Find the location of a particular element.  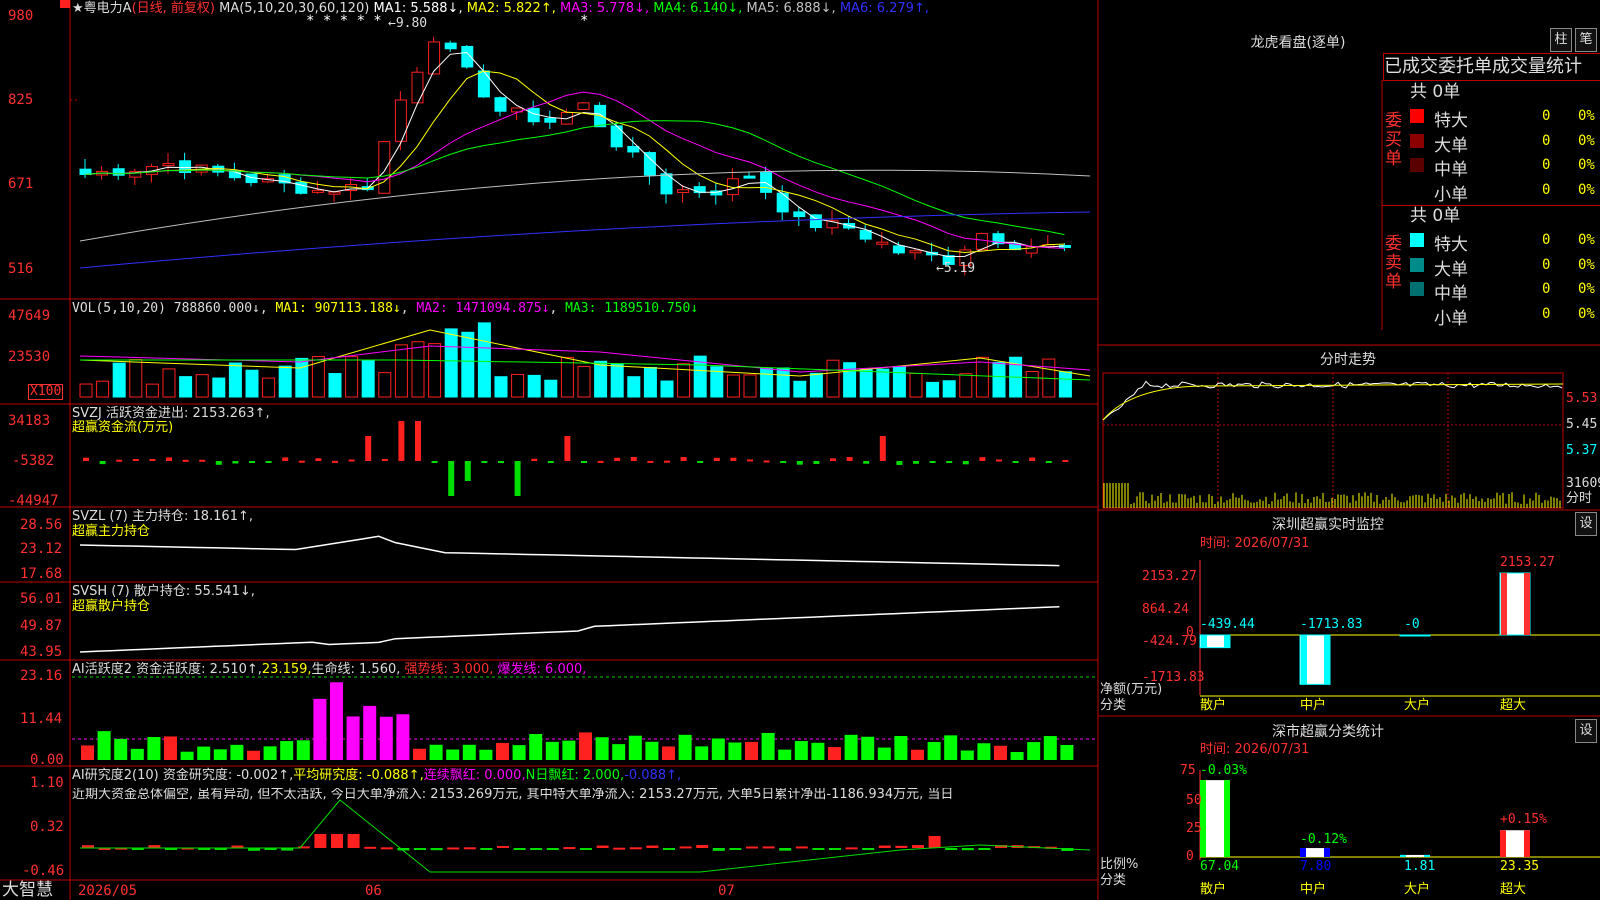

buy-total: 共 0单 is located at coordinates (1435, 92).